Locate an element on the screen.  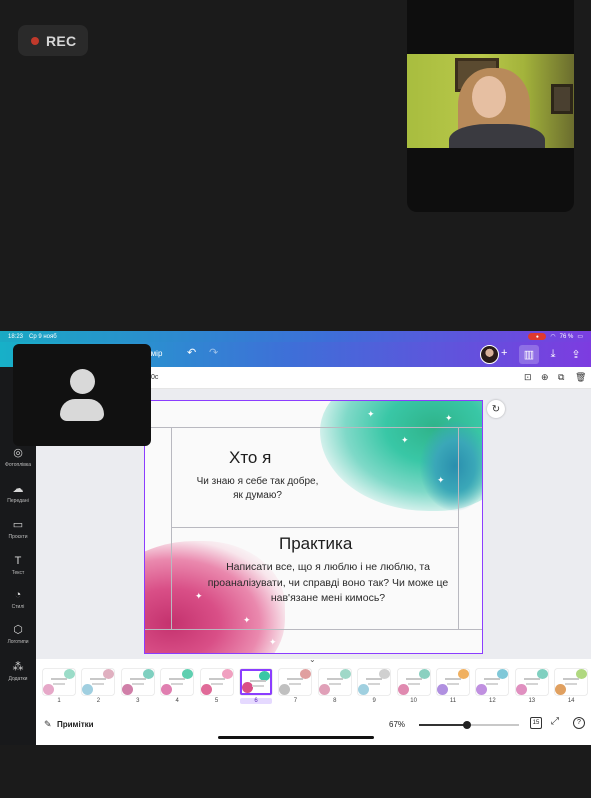
slide-text: Чи знаю я себе так добре, як думаю? is located at coordinates (257, 489).